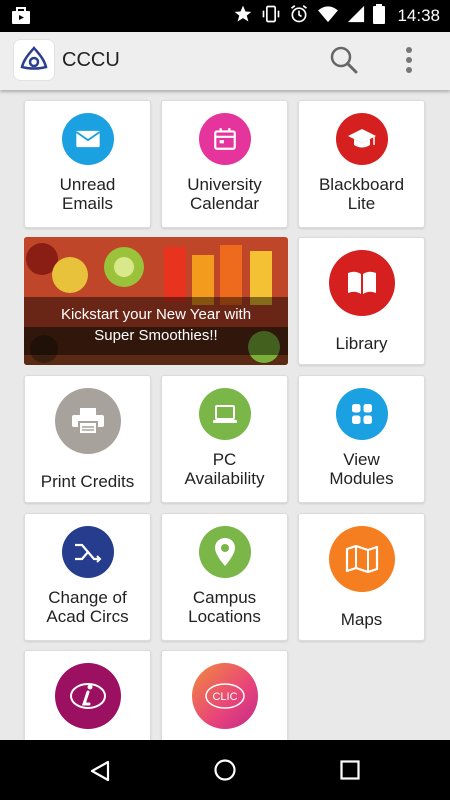  What do you see at coordinates (224, 552) in the screenshot?
I see `location-pin-icon` at bounding box center [224, 552].